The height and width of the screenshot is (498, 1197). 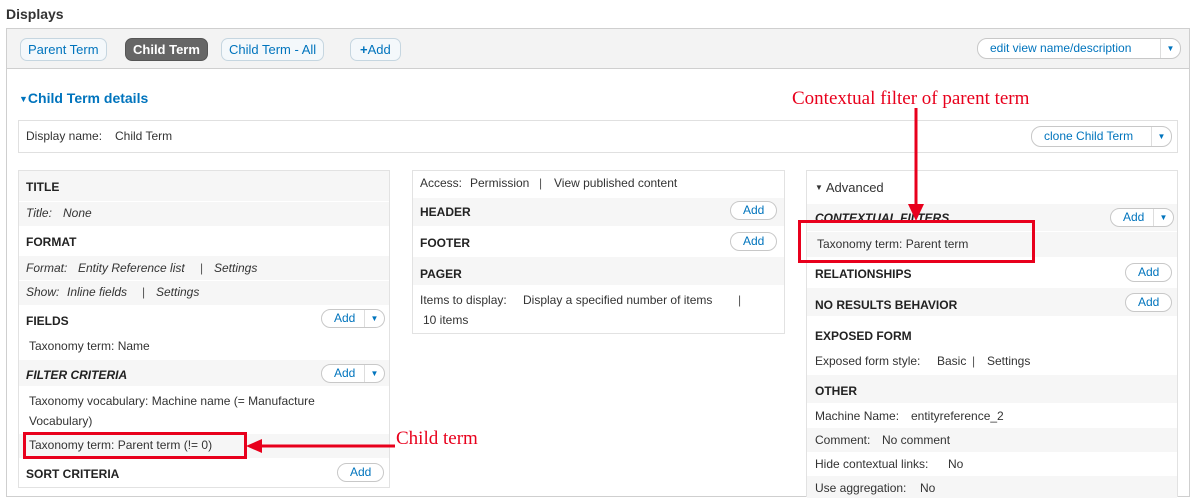 I want to click on filter-item-vocabulary-link-cont: Vocabulary), so click(x=60, y=421).